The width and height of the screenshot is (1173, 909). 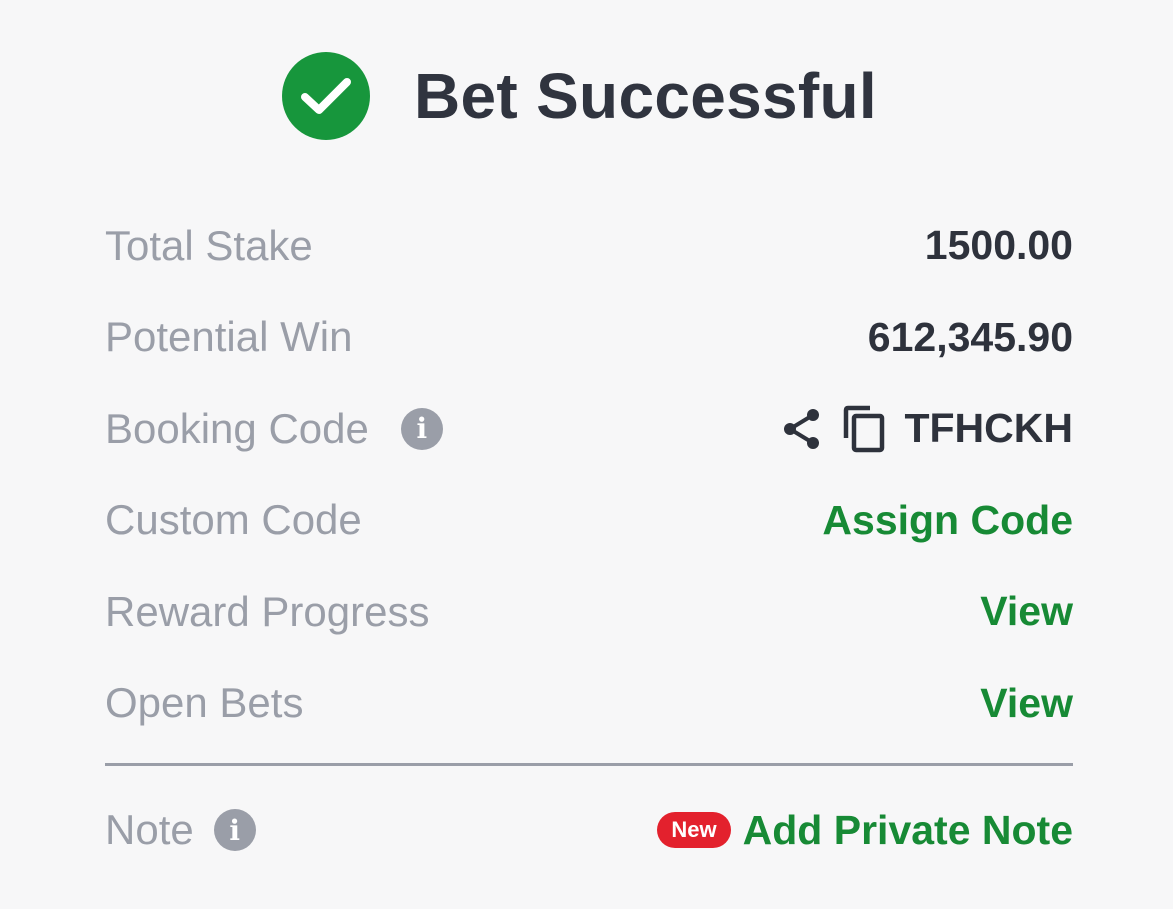 What do you see at coordinates (970, 336) in the screenshot?
I see `potential-win-value: 612,345.90` at bounding box center [970, 336].